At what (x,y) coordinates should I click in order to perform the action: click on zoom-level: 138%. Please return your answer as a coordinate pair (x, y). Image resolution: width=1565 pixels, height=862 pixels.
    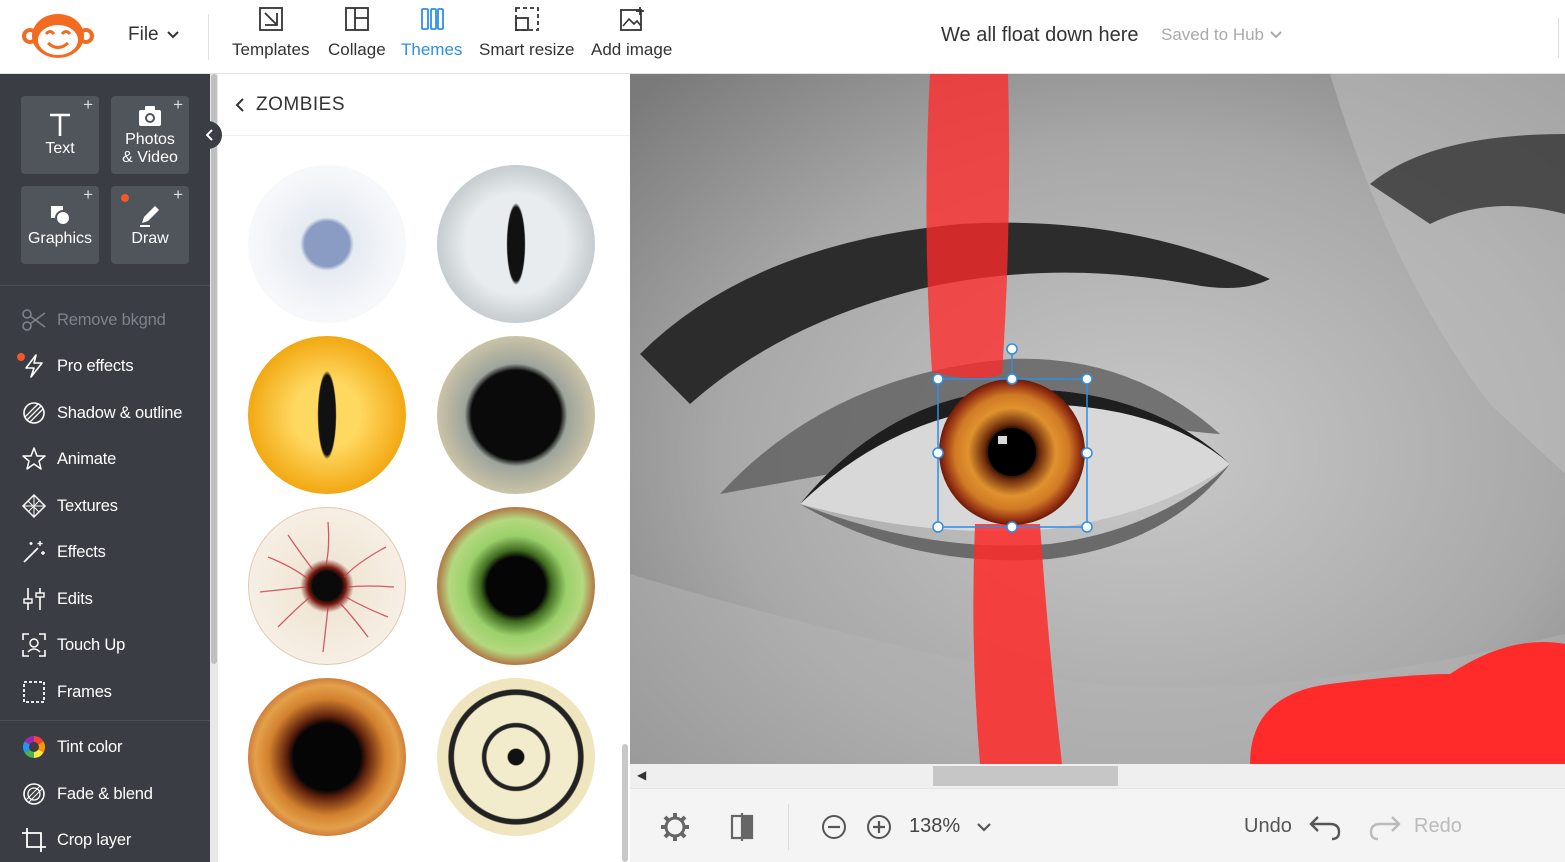
    Looking at the image, I should click on (934, 826).